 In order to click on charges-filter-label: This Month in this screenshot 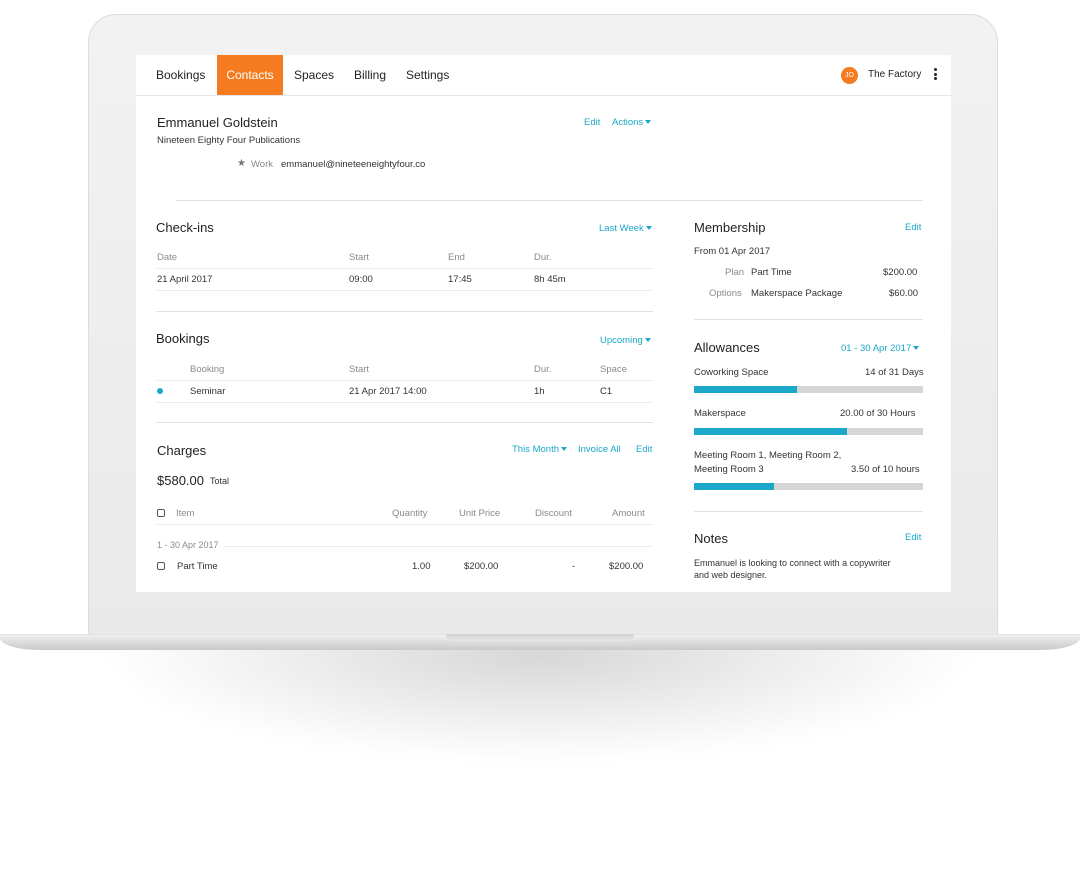, I will do `click(535, 449)`.